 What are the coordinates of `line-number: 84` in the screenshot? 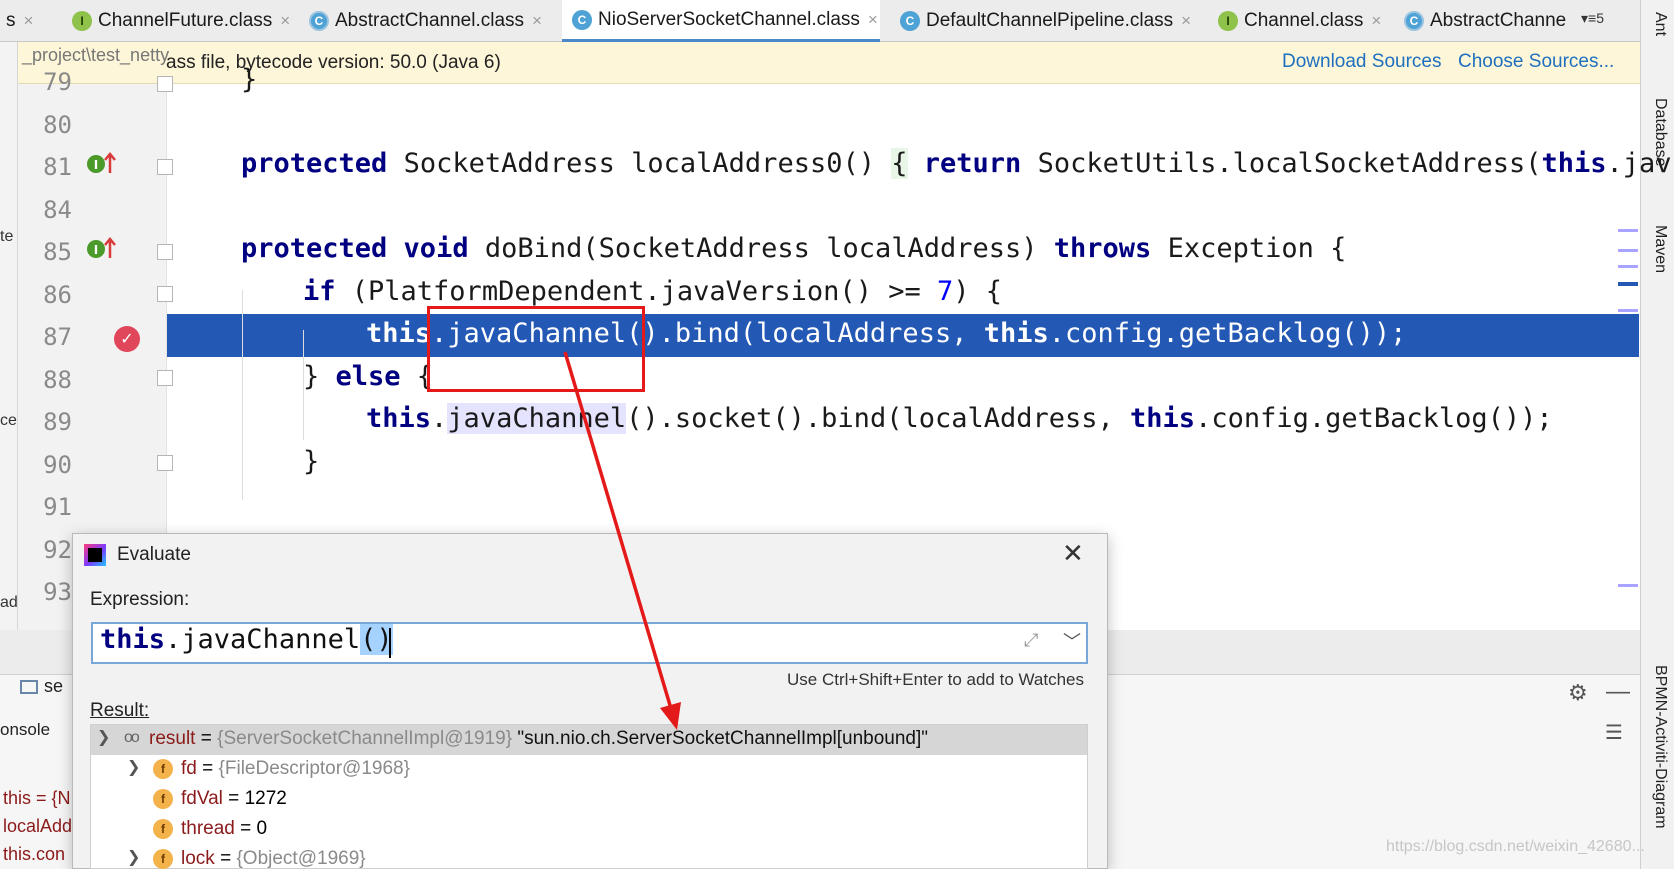 It's located at (57, 210).